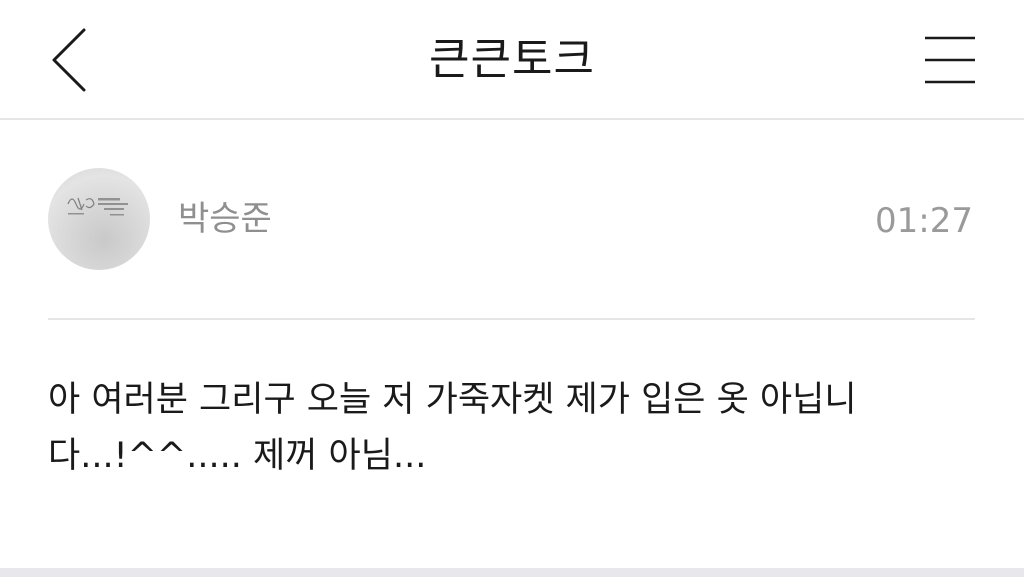 The height and width of the screenshot is (577, 1024). I want to click on avatar-logo-image, so click(97, 206).